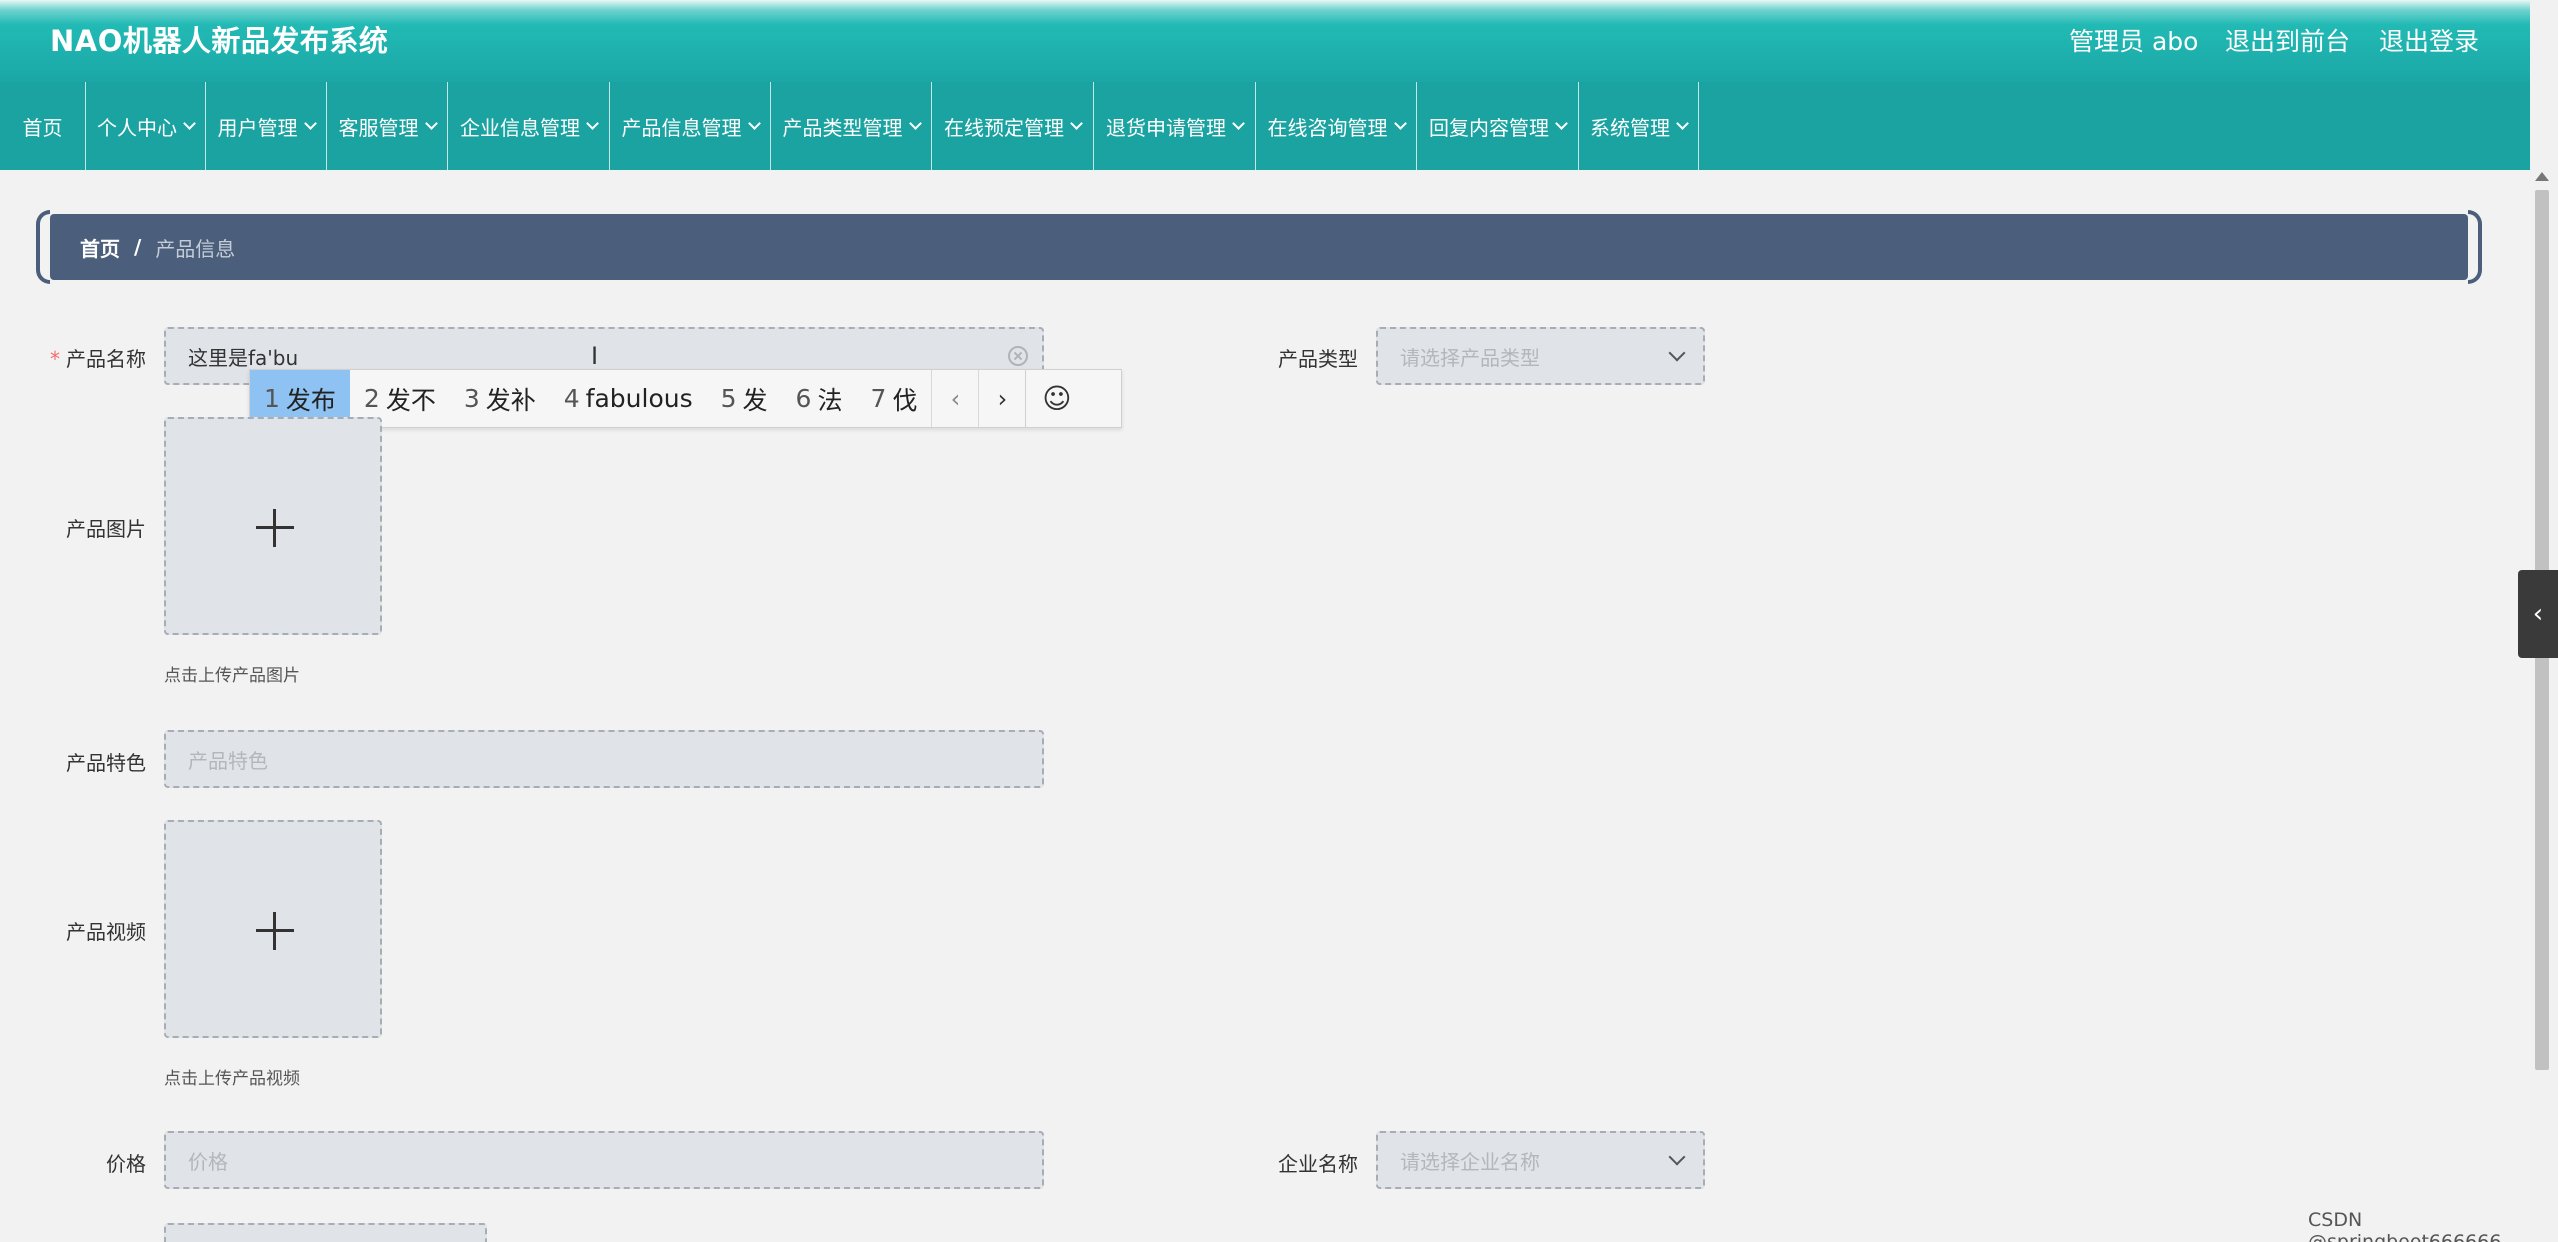 The image size is (2558, 1242). Describe the element at coordinates (1259, 247) in the screenshot. I see `breadcrumb: 首页 / 产品信息` at that location.